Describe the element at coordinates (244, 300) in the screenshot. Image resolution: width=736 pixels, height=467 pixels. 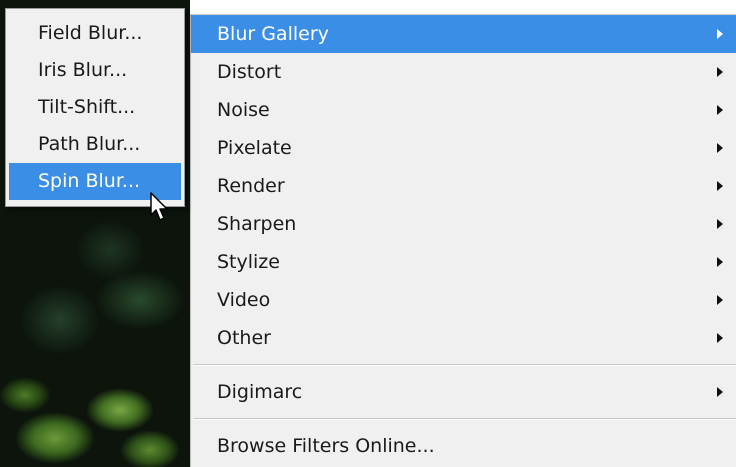
I see `menu-item-label: Video` at that location.